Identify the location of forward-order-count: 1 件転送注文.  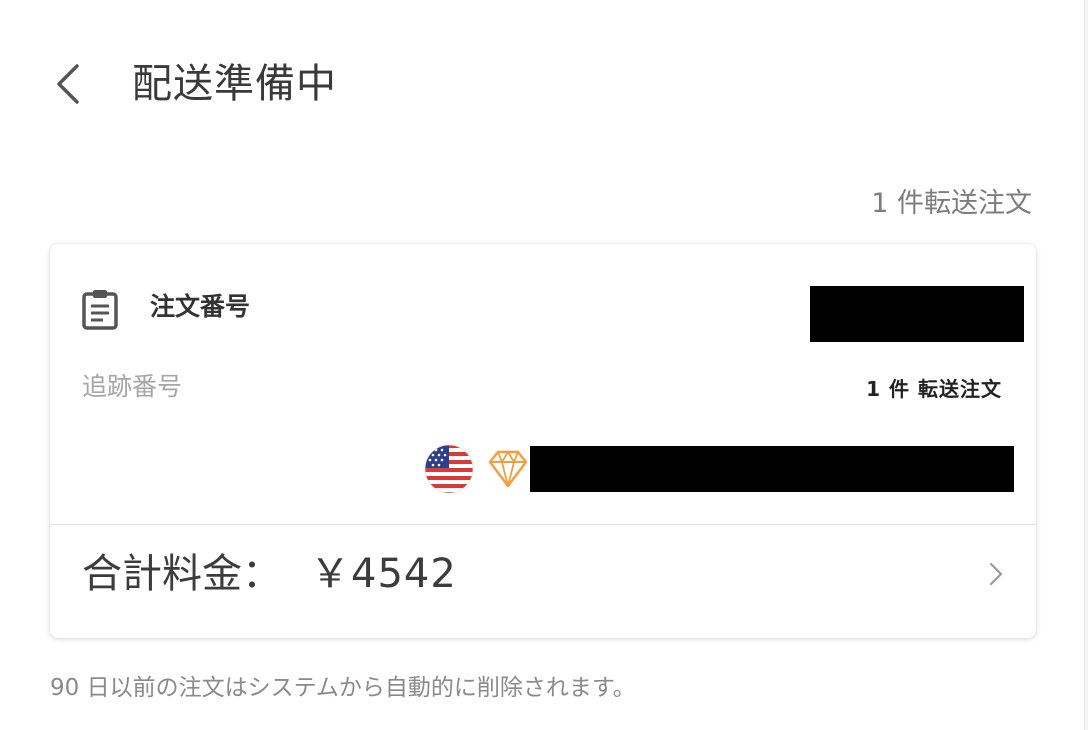
(951, 203).